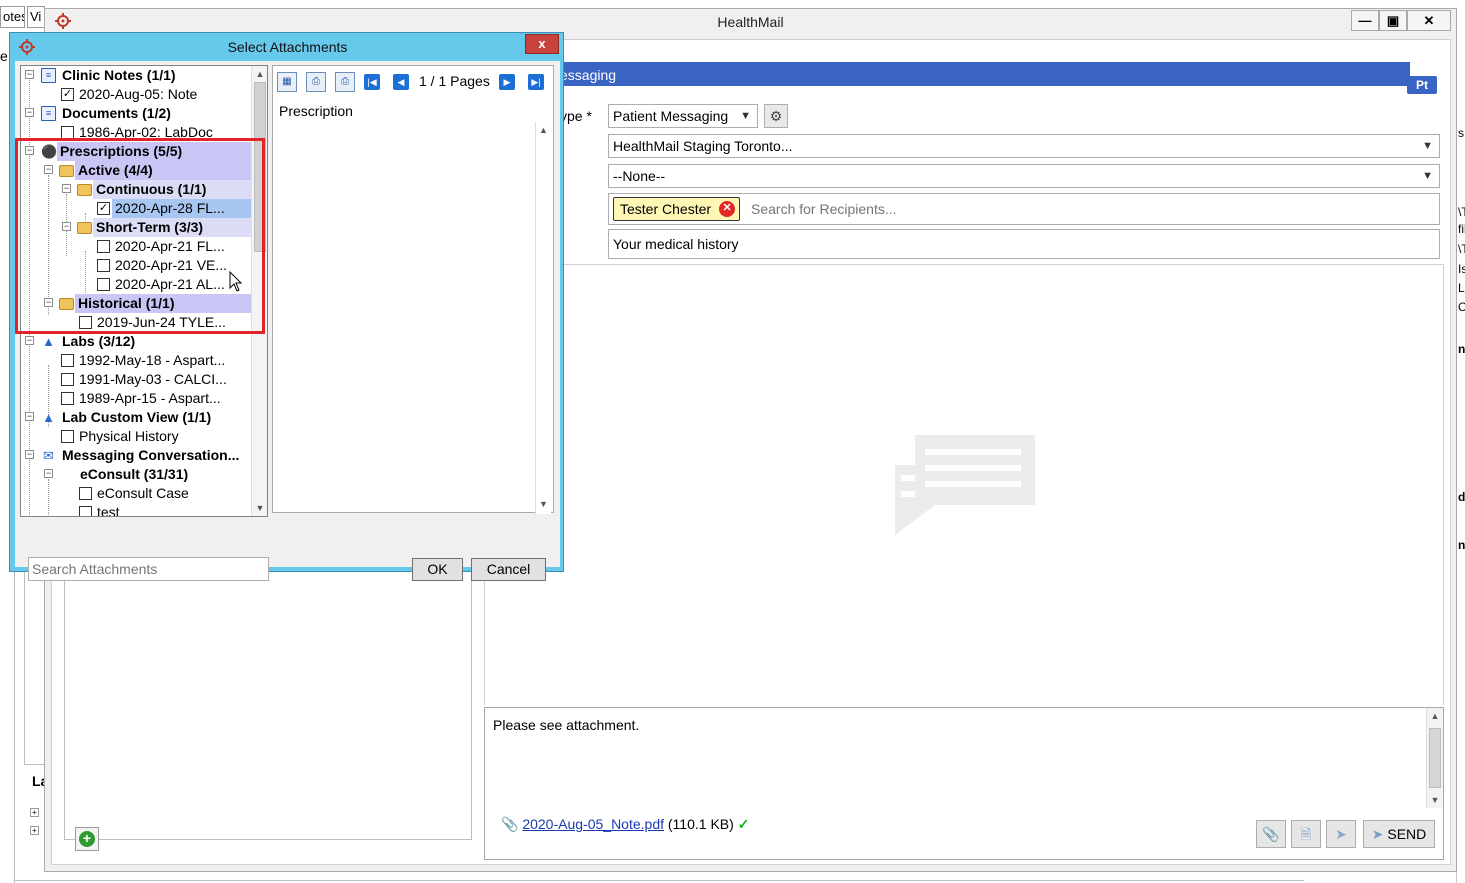 The image size is (1465, 883). I want to click on attach-file-button: 📎, so click(1271, 834).